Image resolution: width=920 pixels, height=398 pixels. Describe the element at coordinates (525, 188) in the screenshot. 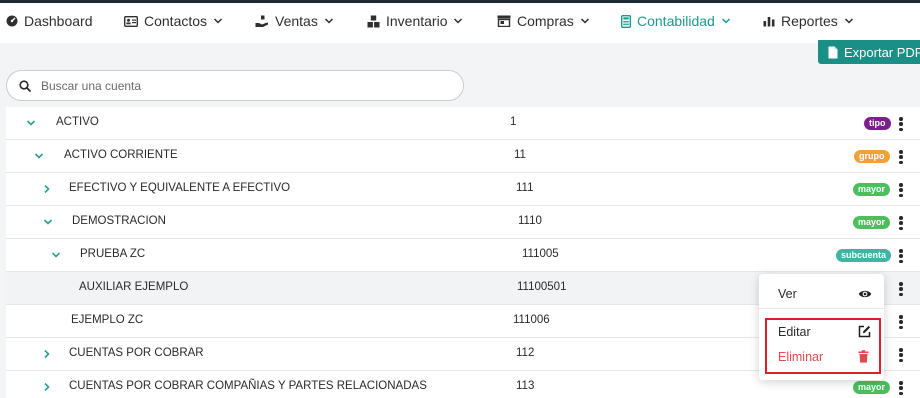

I see `account-code: 111` at that location.